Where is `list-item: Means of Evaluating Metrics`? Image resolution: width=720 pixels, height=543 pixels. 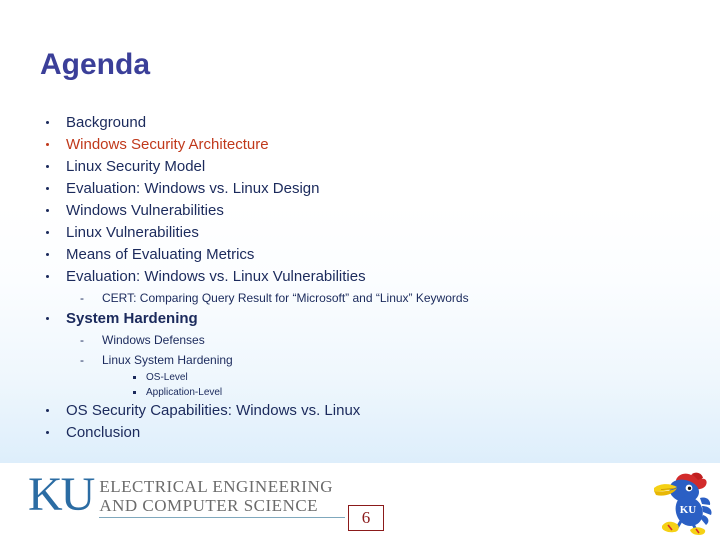
list-item: Means of Evaluating Metrics is located at coordinates (370, 255).